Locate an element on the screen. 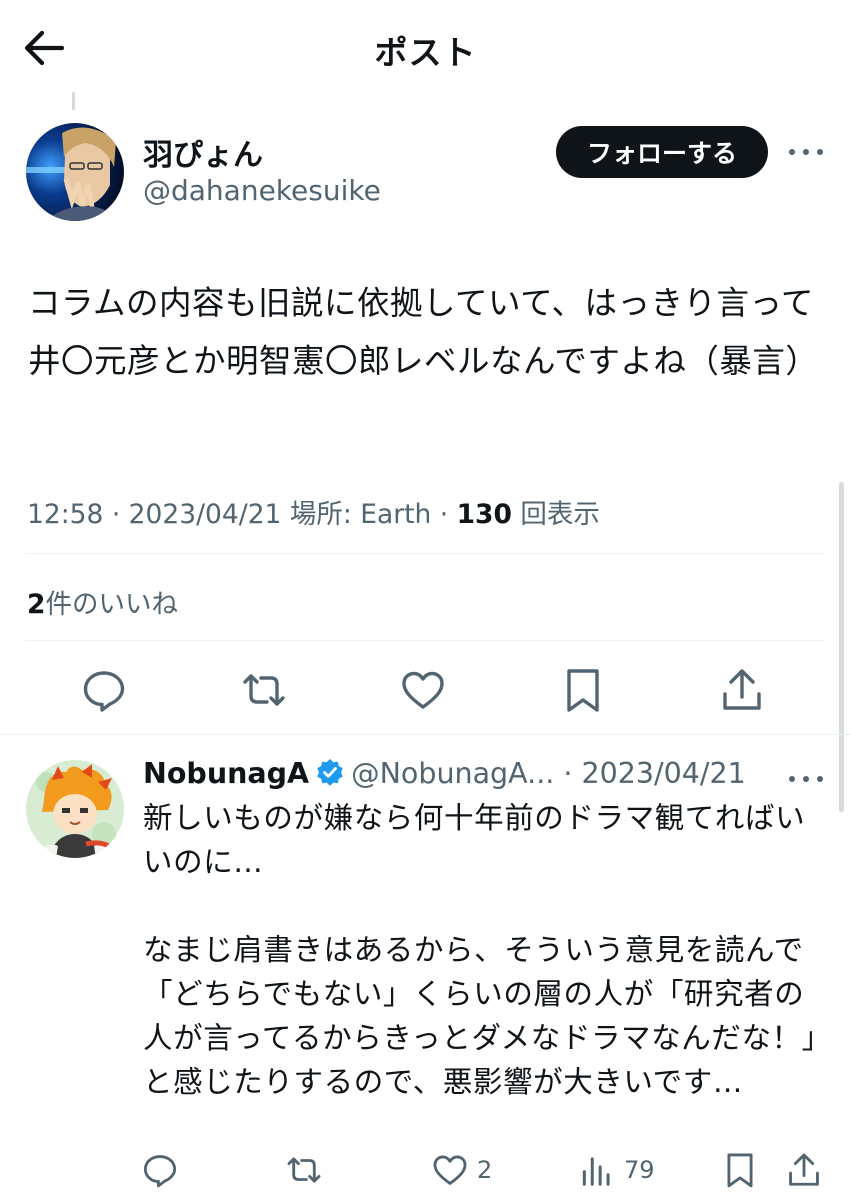 This screenshot has width=851, height=1200. reply-author-avatar is located at coordinates (75, 809).